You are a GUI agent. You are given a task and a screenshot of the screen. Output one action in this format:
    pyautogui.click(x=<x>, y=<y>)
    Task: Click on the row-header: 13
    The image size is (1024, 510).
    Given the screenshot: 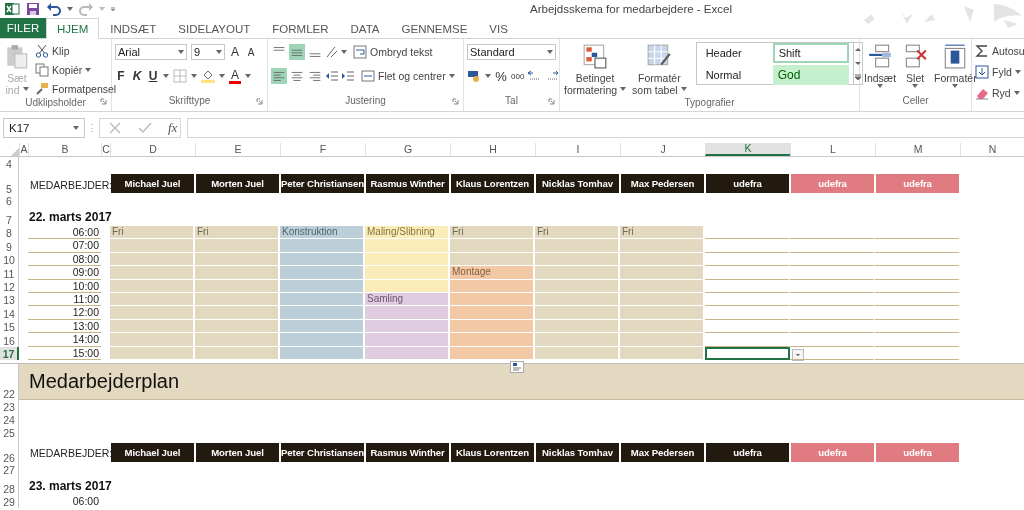 What is the action you would take?
    pyautogui.click(x=9, y=299)
    